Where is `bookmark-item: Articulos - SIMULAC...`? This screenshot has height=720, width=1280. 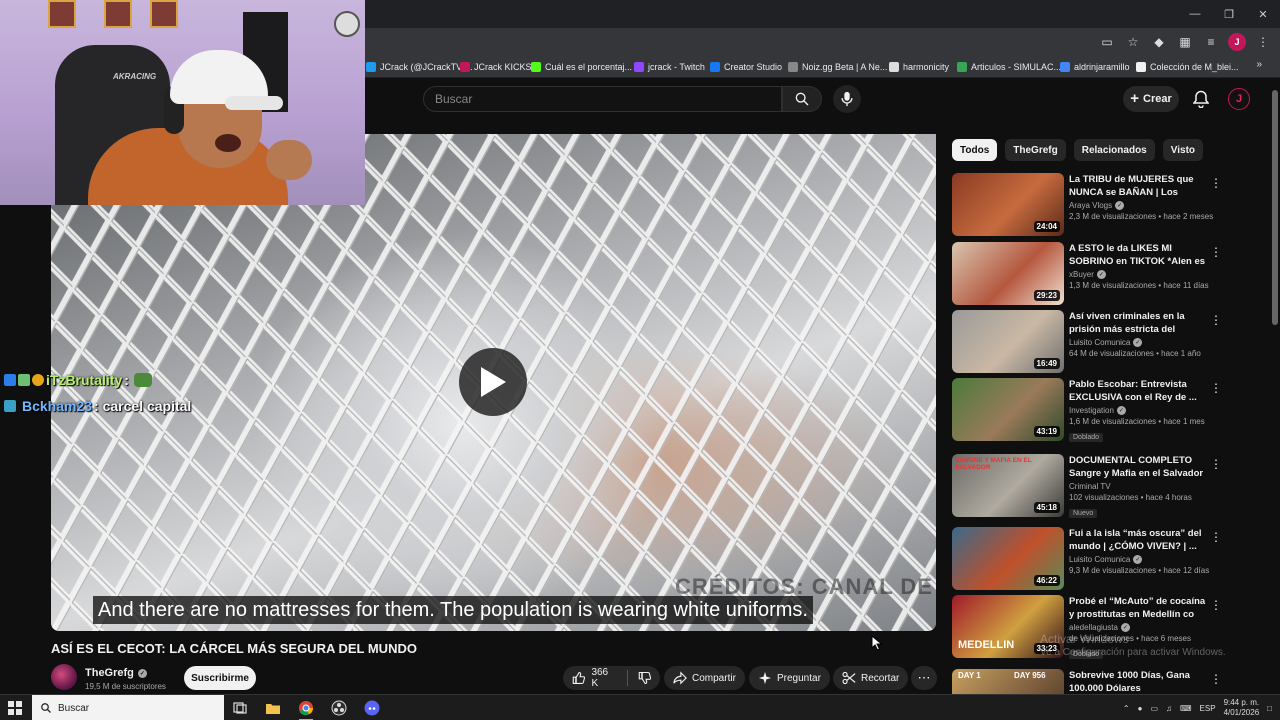
bookmark-item: Articulos - SIMULAC... is located at coordinates (1009, 67).